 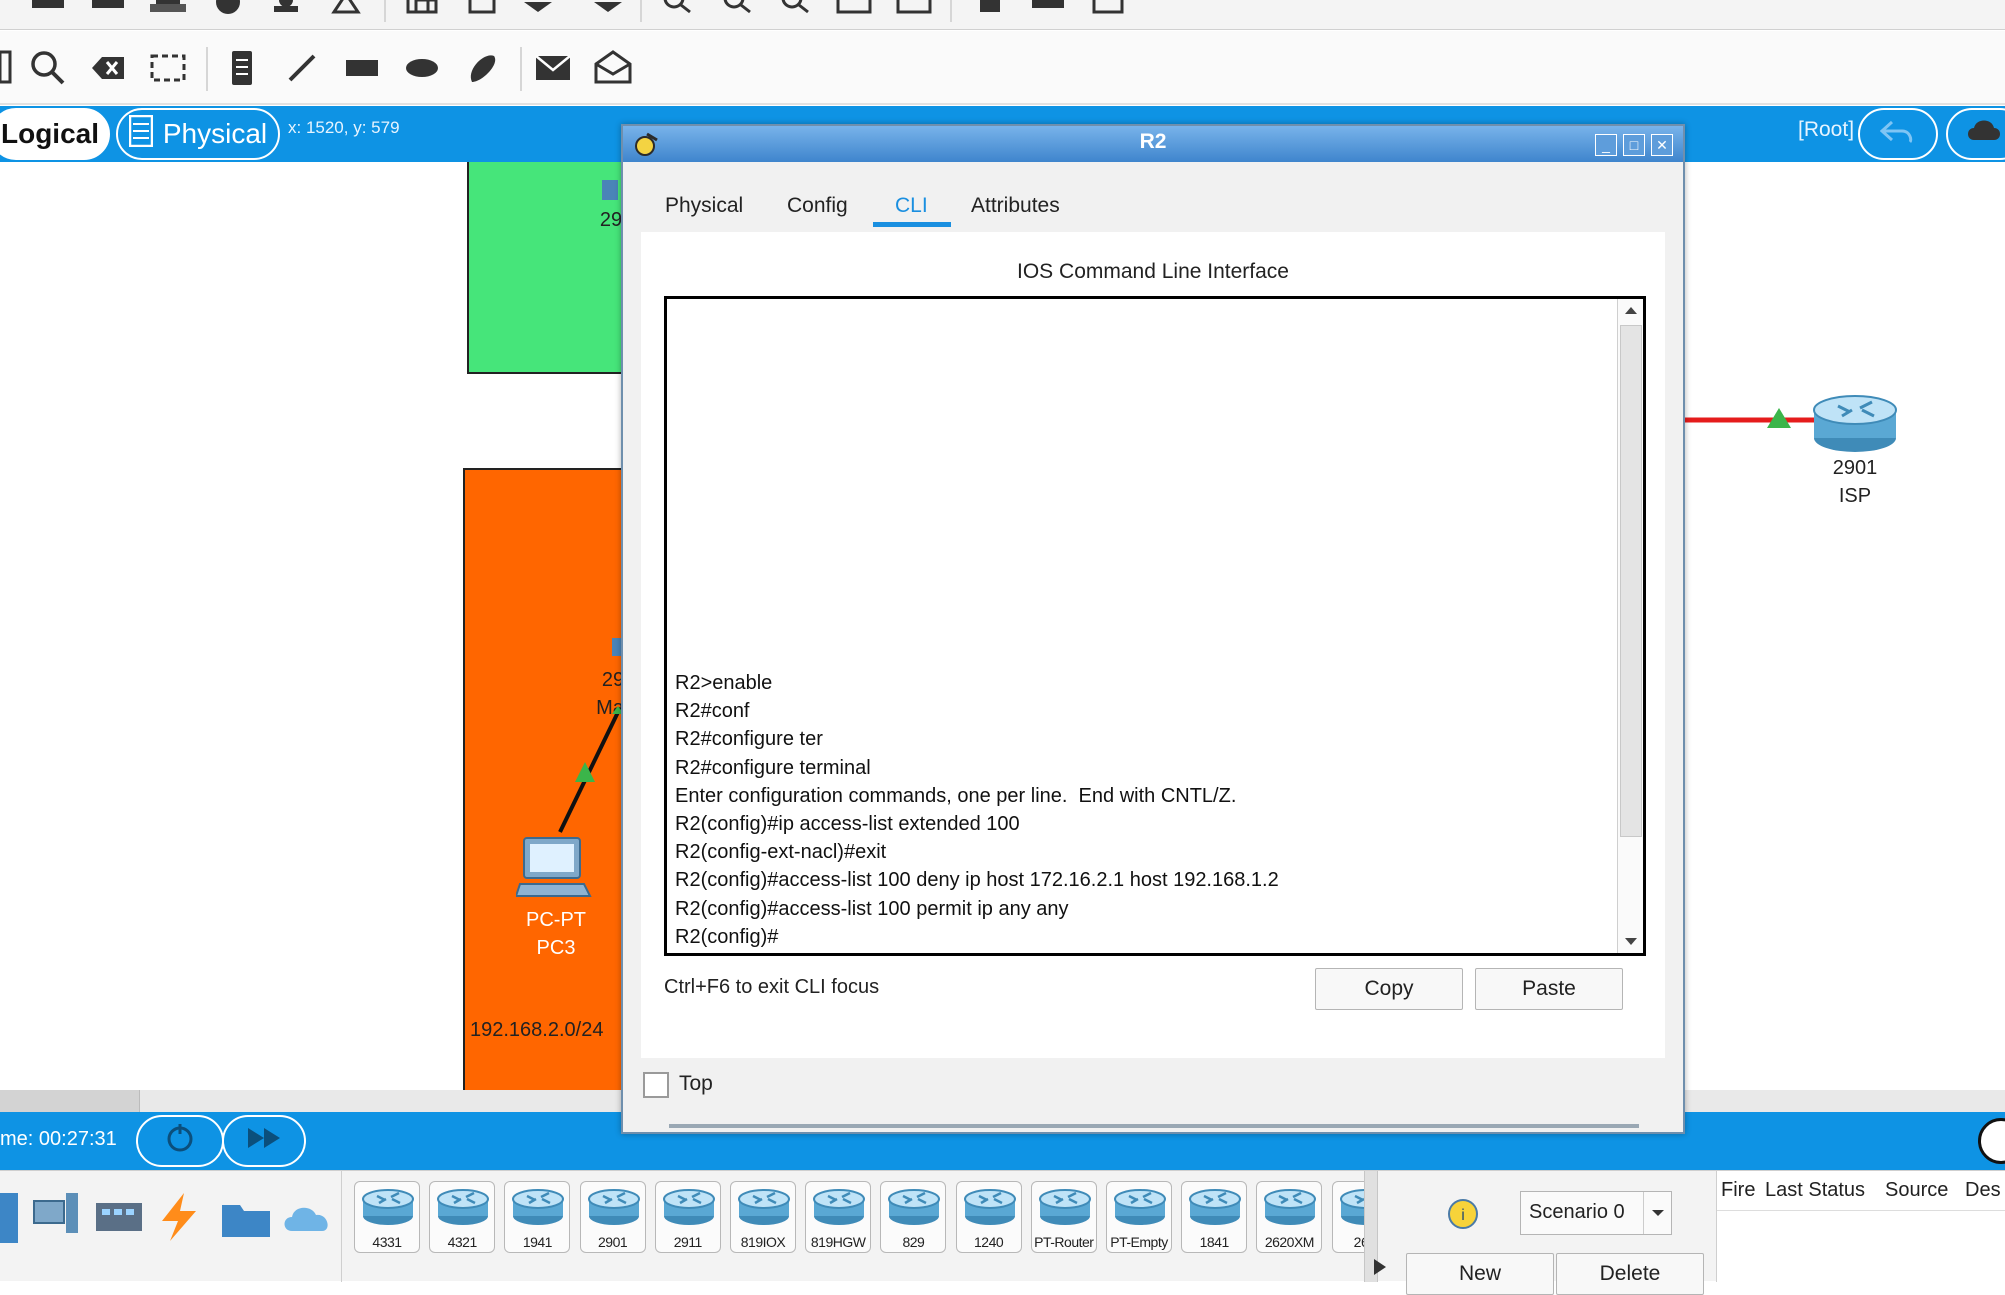 I want to click on miscellaneous-category-icon, so click(x=246, y=1218).